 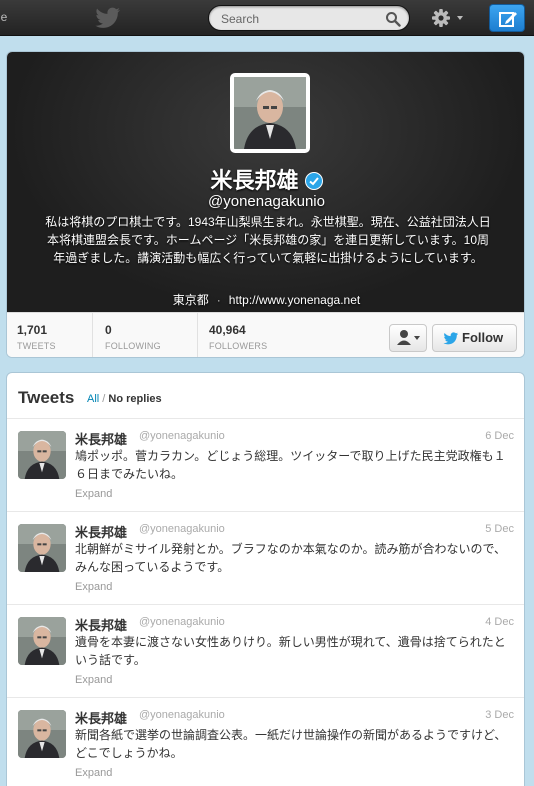 I want to click on chevron-down-icon, so click(x=460, y=18).